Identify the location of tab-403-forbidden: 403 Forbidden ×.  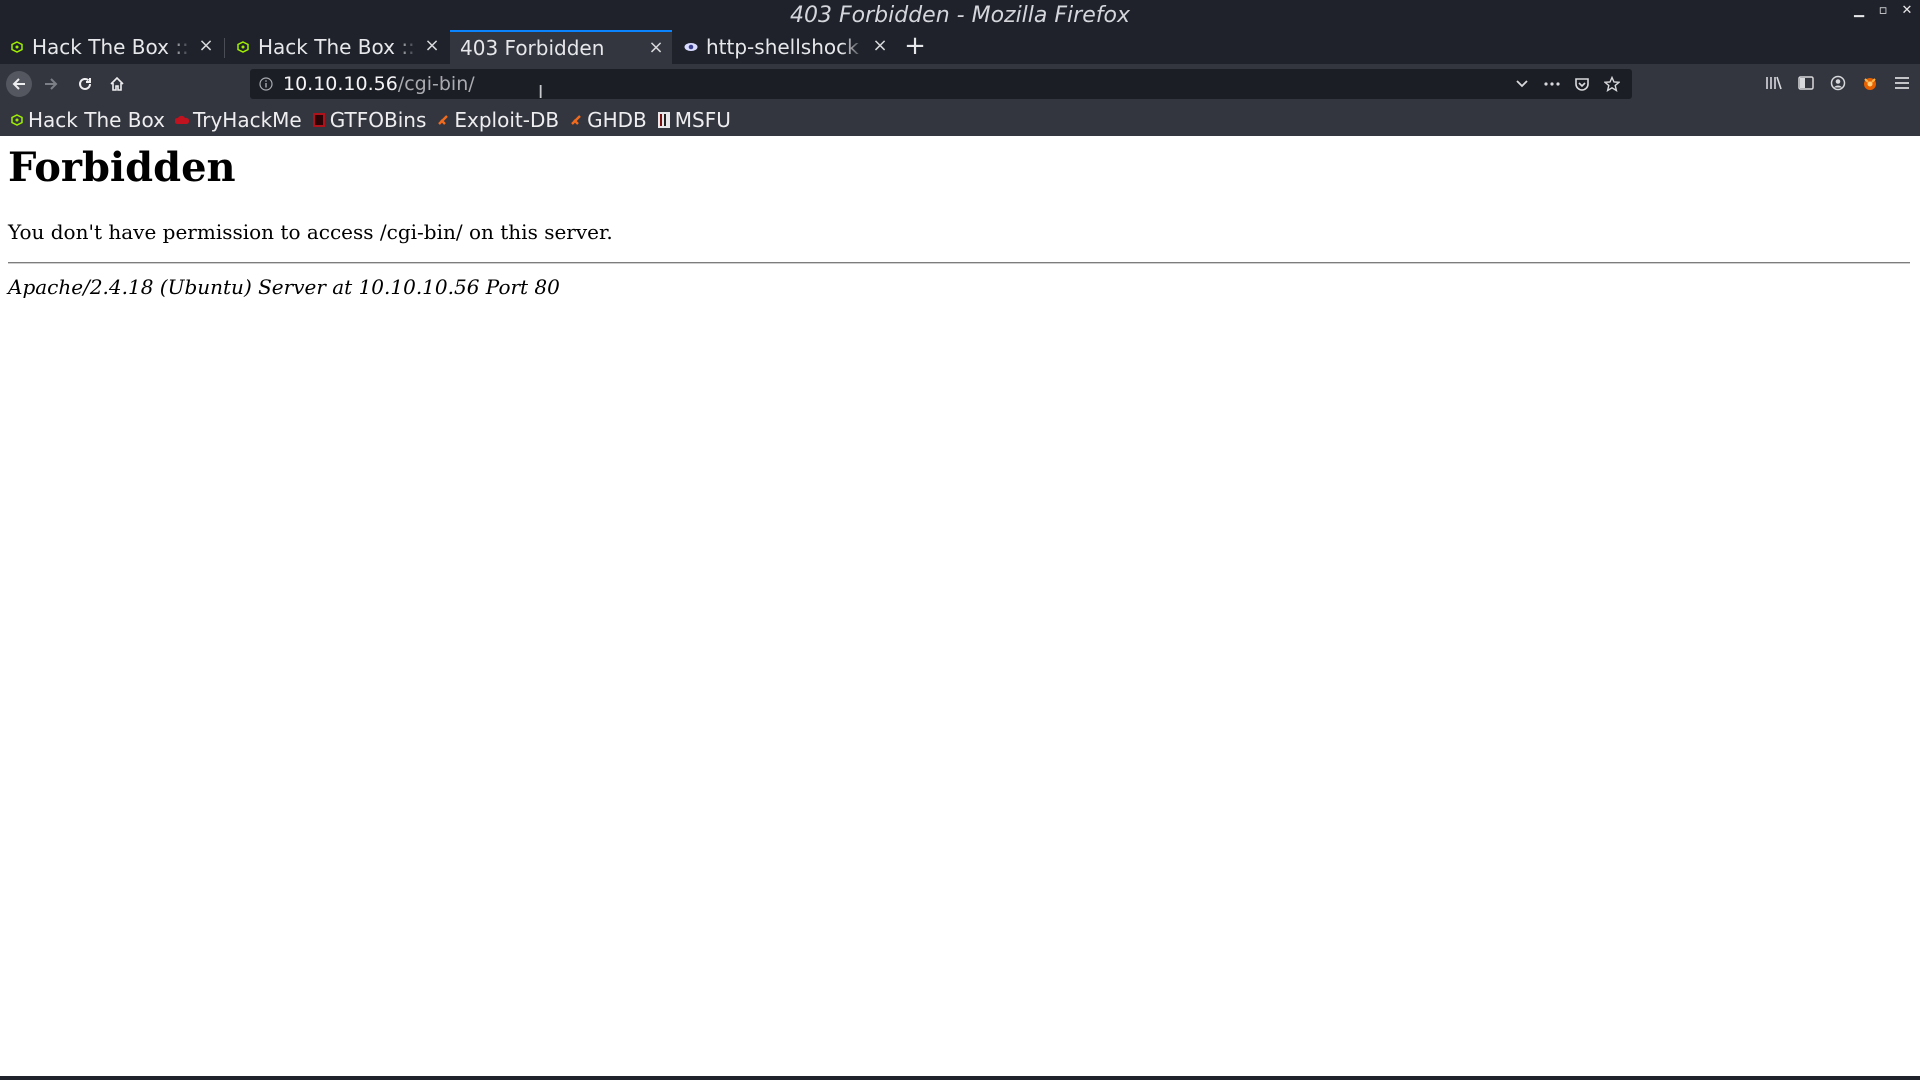
(561, 47).